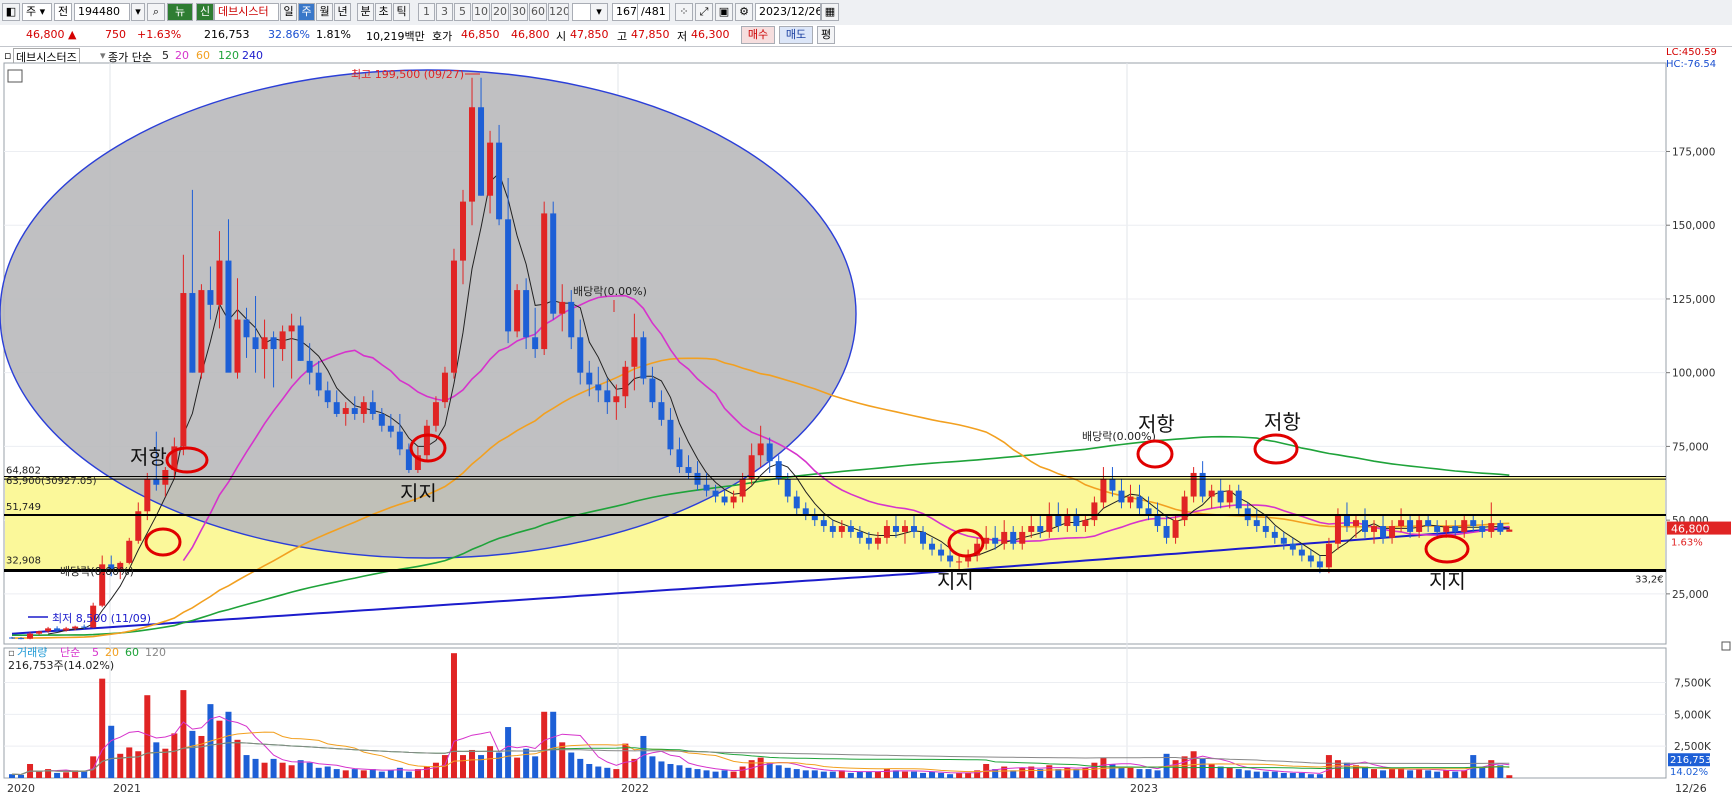 This screenshot has width=1732, height=798. I want to click on volume-legend-box-icon: ▫, so click(11, 653).